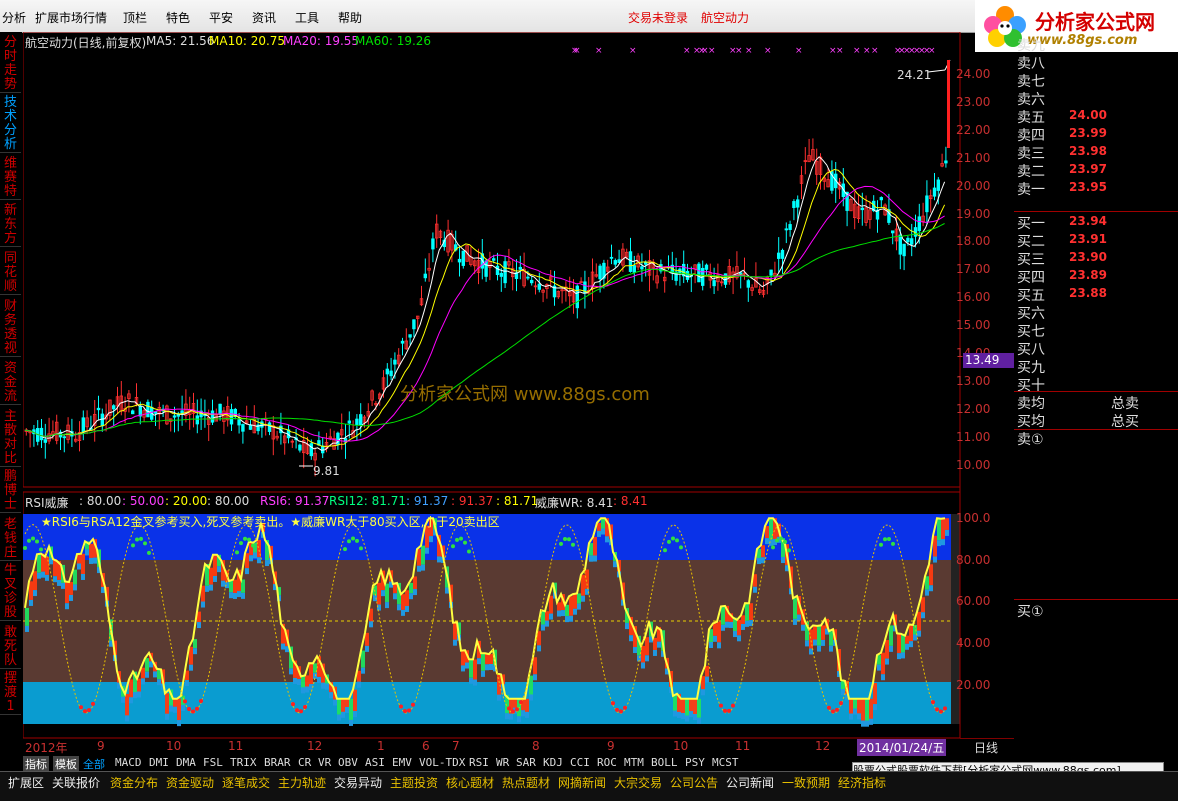 The image size is (1178, 801). What do you see at coordinates (66, 764) in the screenshot?
I see `indicator-tab-1: 模板` at bounding box center [66, 764].